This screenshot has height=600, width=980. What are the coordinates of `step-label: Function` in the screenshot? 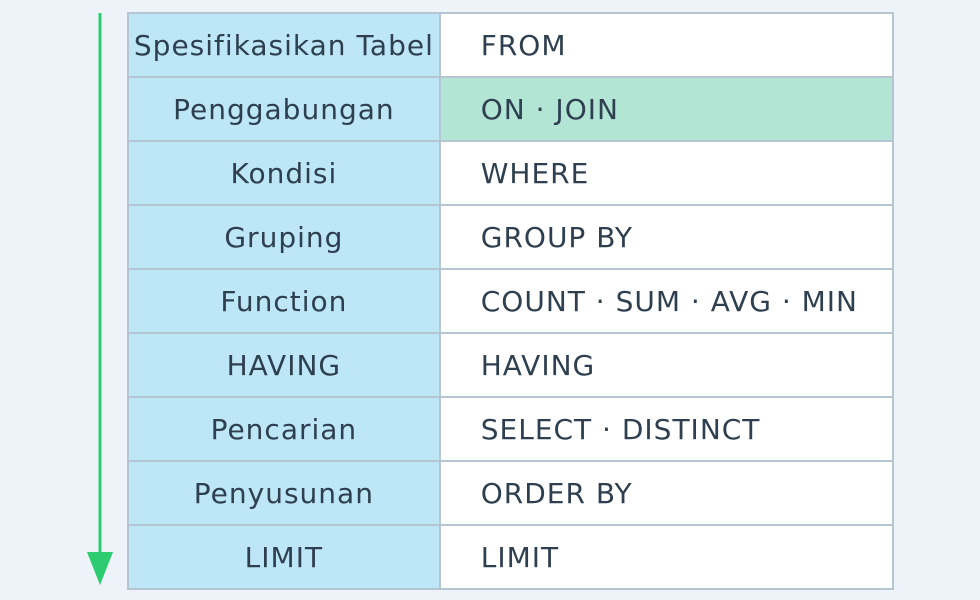 It's located at (284, 301).